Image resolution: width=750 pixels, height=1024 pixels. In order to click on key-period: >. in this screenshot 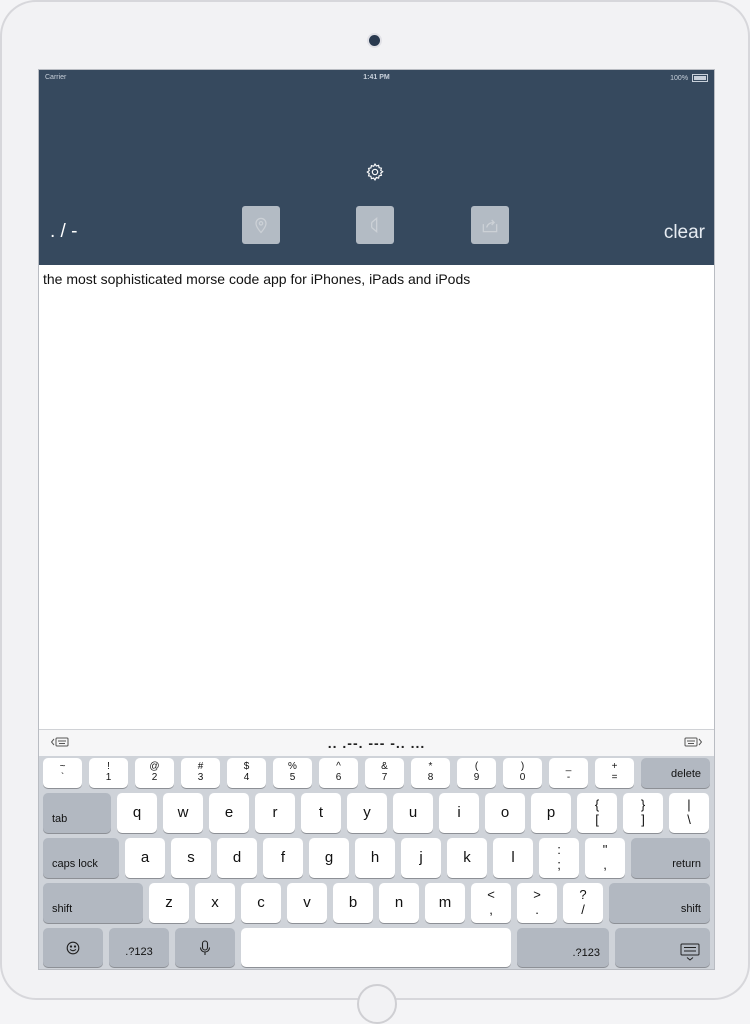, I will do `click(537, 903)`.